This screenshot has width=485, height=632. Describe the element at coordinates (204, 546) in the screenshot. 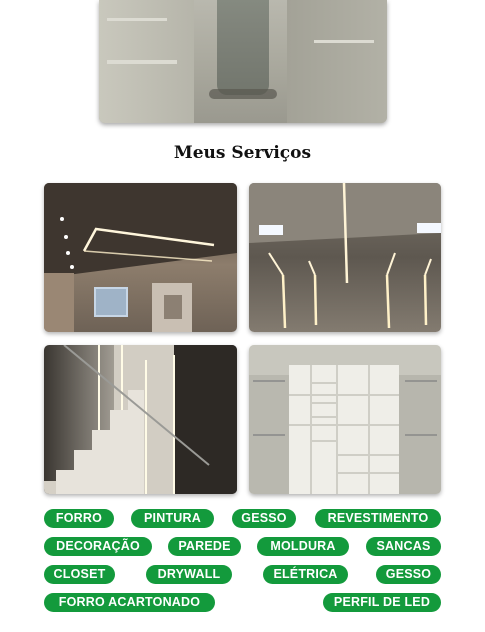

I see `tag-parede: PAREDE` at that location.